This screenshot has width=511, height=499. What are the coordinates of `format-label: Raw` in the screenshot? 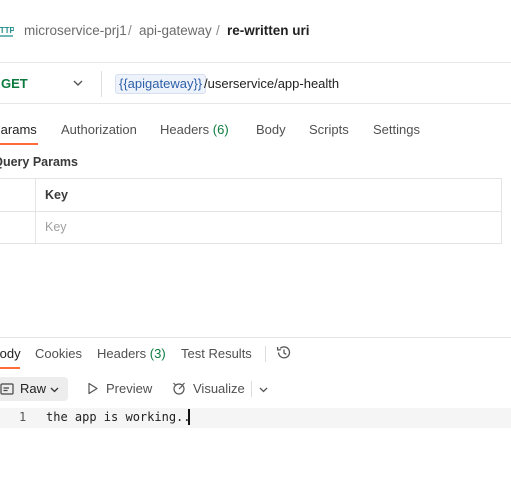 It's located at (33, 388).